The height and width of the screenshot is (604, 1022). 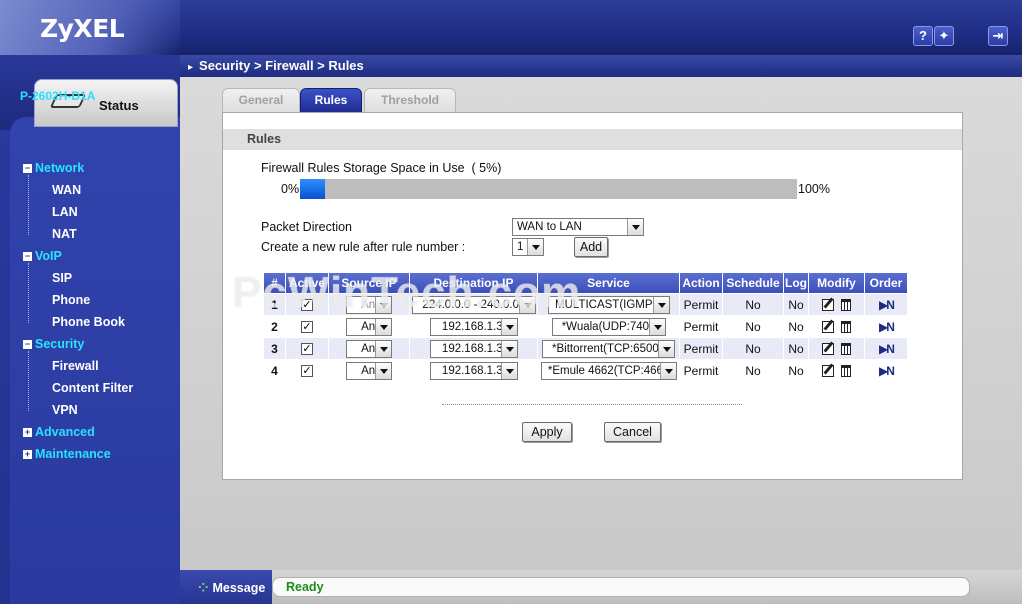 What do you see at coordinates (62, 278) in the screenshot?
I see `menu-item-sip: SIP` at bounding box center [62, 278].